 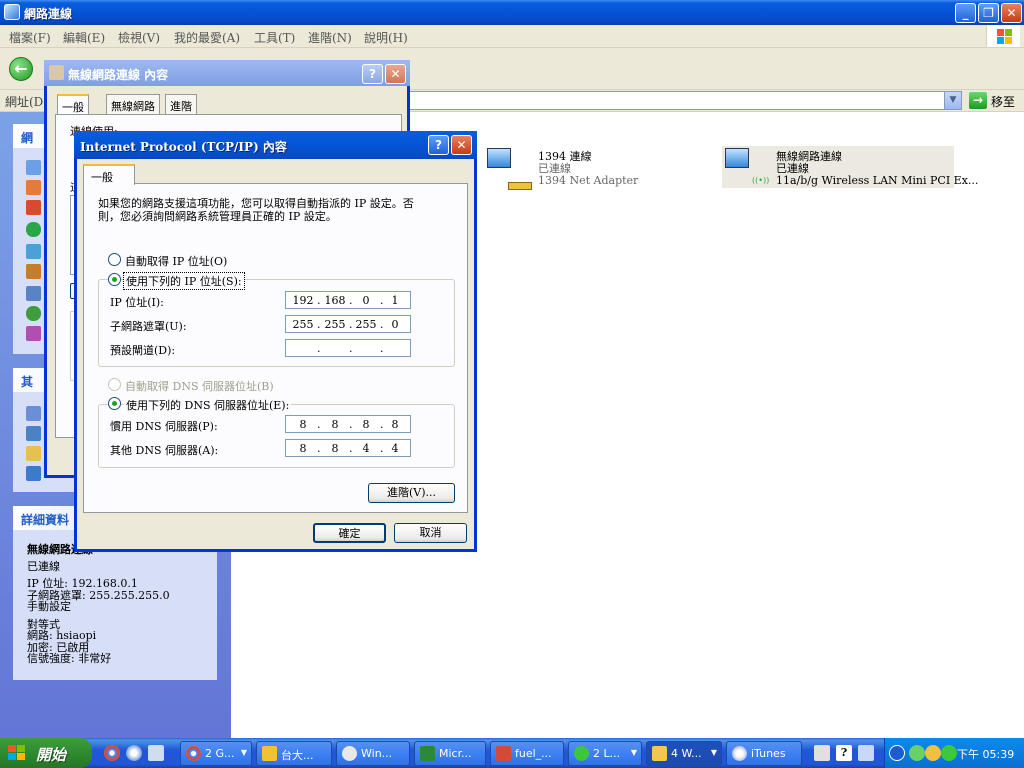 What do you see at coordinates (114, 384) in the screenshot?
I see `auto-dns-radio` at bounding box center [114, 384].